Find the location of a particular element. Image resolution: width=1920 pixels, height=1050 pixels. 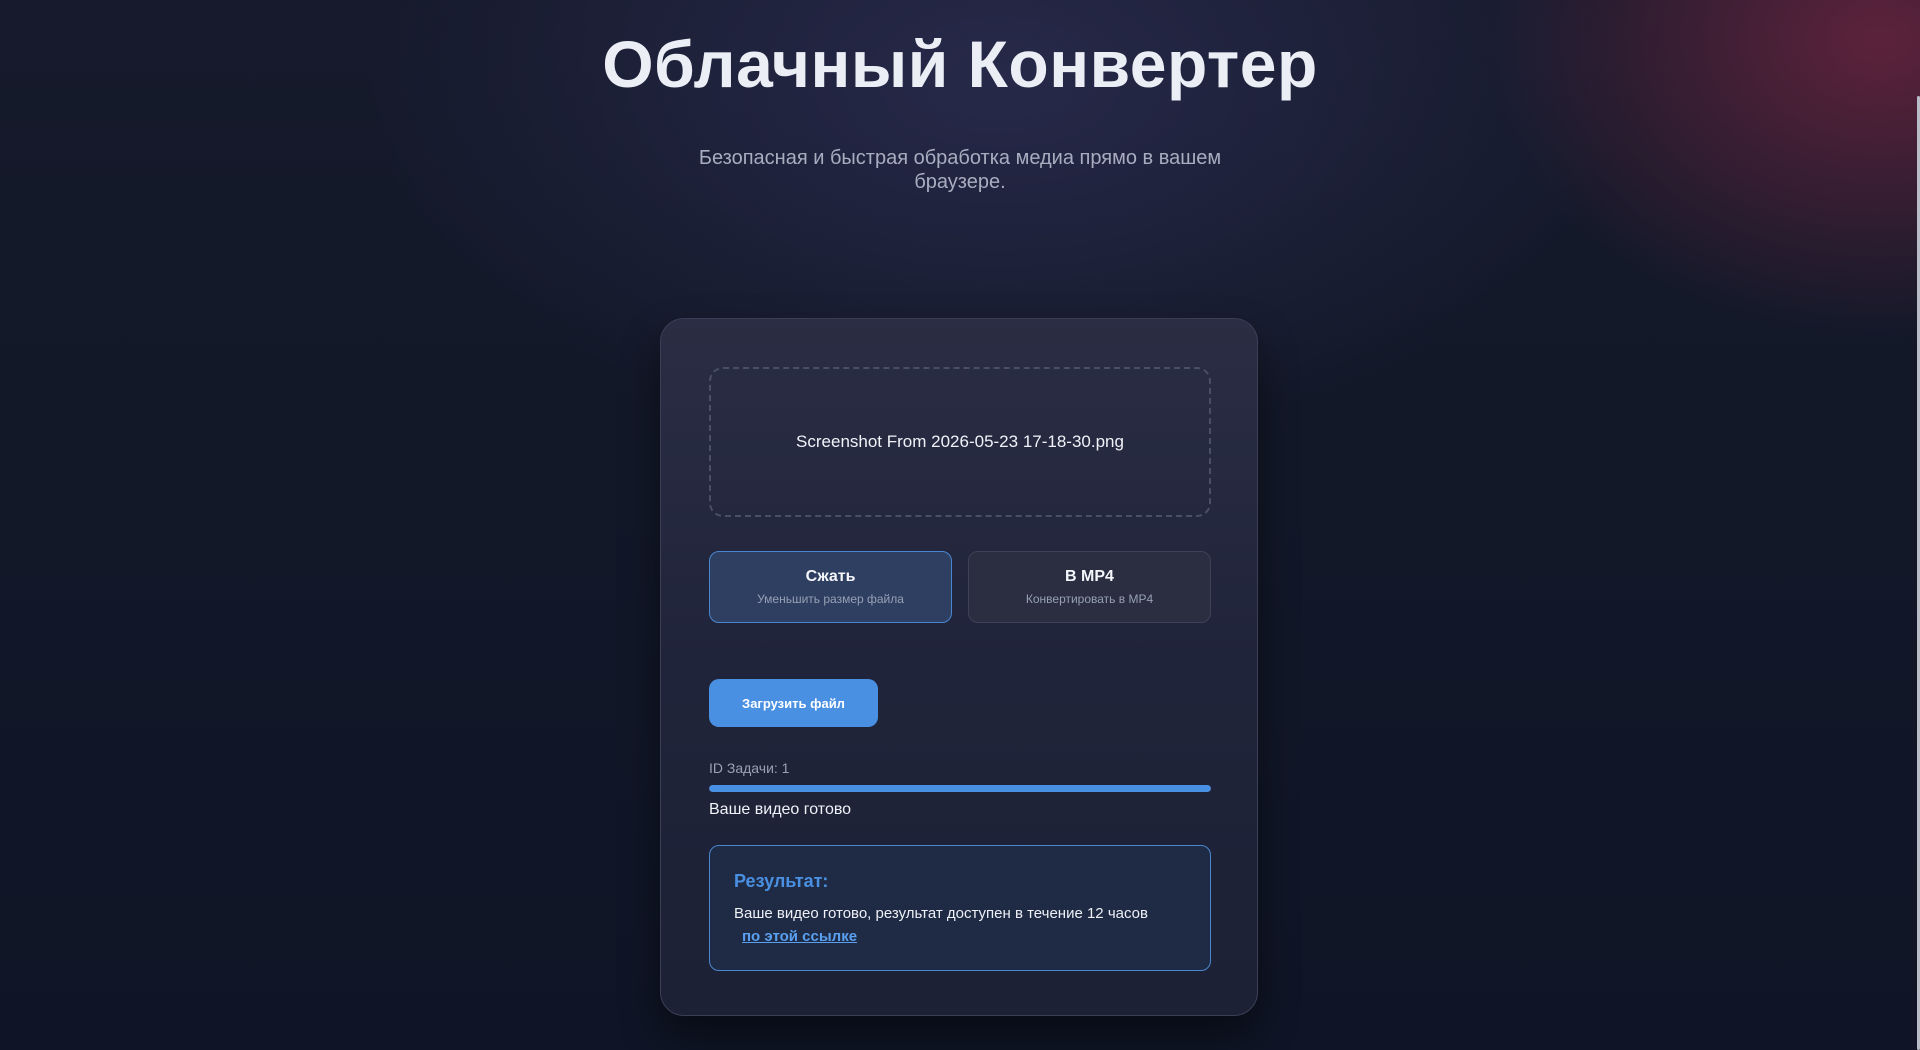

mode-compress-title: Сжать is located at coordinates (830, 576).